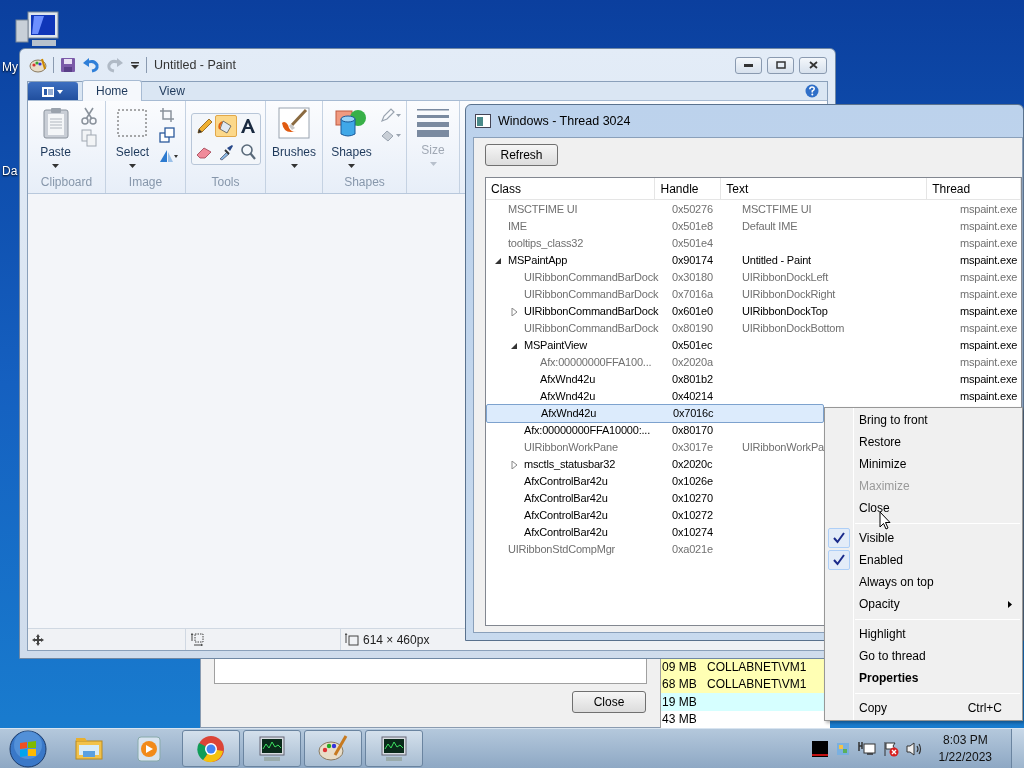 The height and width of the screenshot is (768, 1024). What do you see at coordinates (571, 188) in the screenshot?
I see `column-header: Class` at bounding box center [571, 188].